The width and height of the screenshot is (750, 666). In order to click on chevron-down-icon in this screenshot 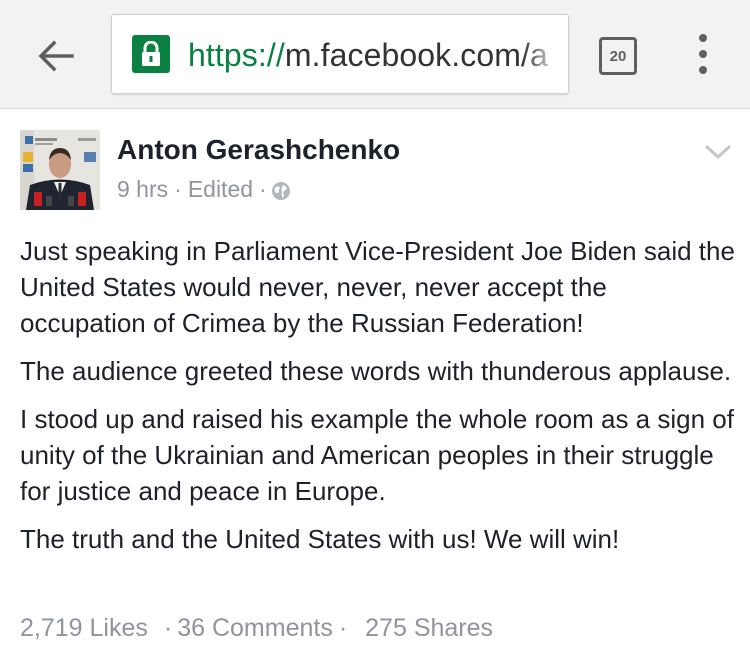, I will do `click(718, 152)`.